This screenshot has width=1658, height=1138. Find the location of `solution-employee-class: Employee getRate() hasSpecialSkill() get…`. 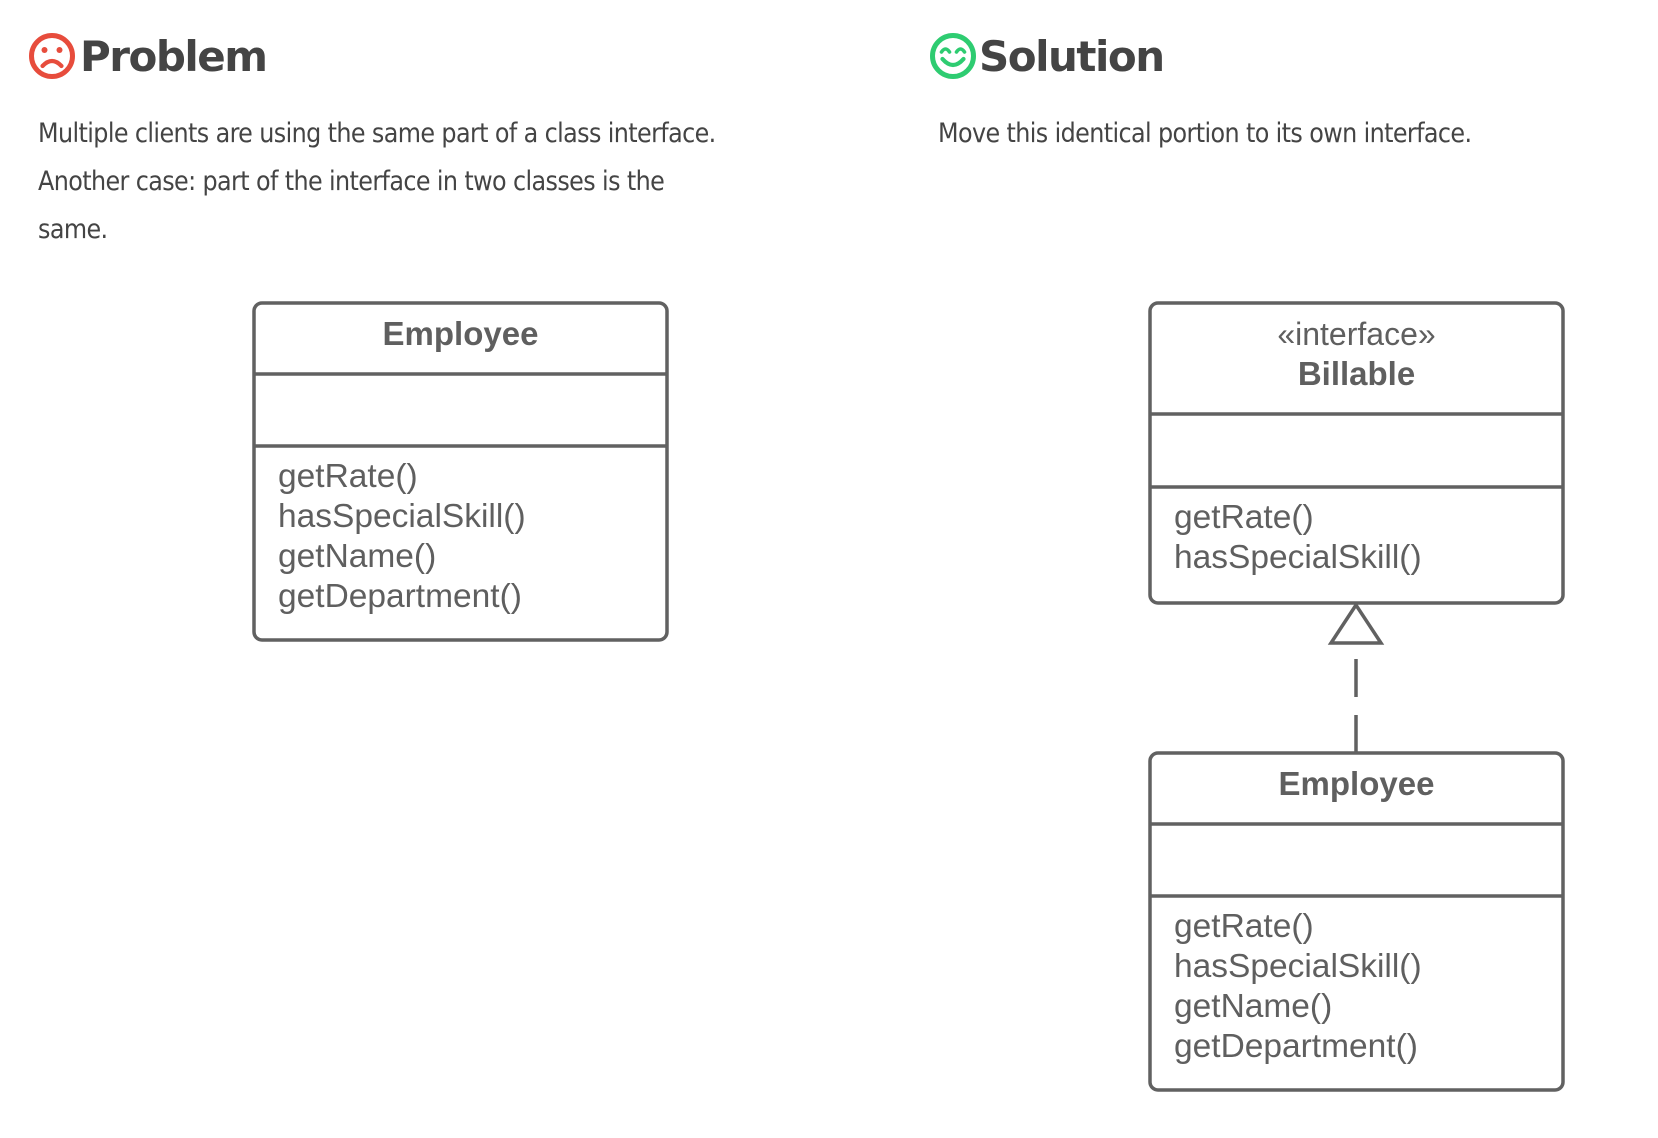

solution-employee-class: Employee getRate() hasSpecialSkill() get… is located at coordinates (1356, 921).